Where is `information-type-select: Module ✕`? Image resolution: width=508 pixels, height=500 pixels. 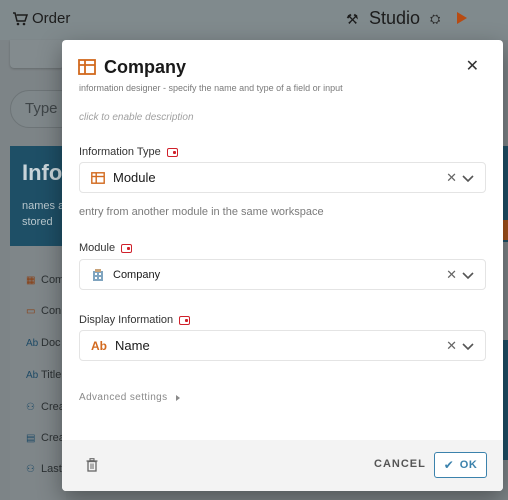 information-type-select: Module ✕ is located at coordinates (282, 177).